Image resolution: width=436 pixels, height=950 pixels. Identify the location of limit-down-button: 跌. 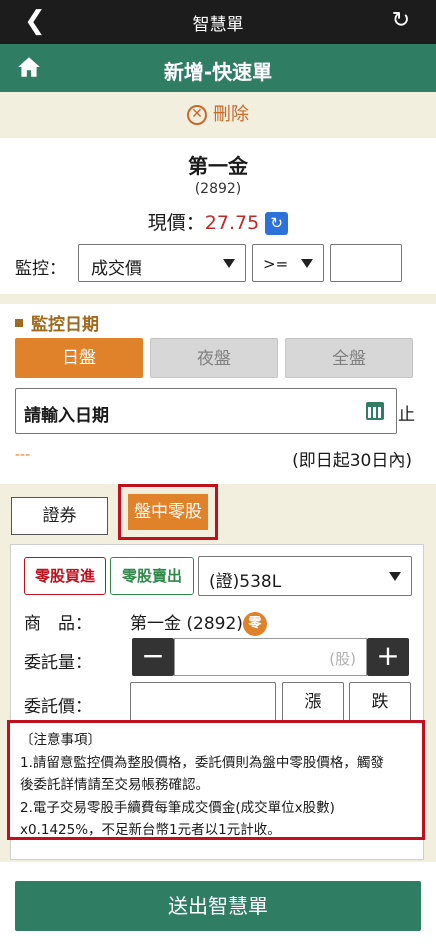
(380, 702).